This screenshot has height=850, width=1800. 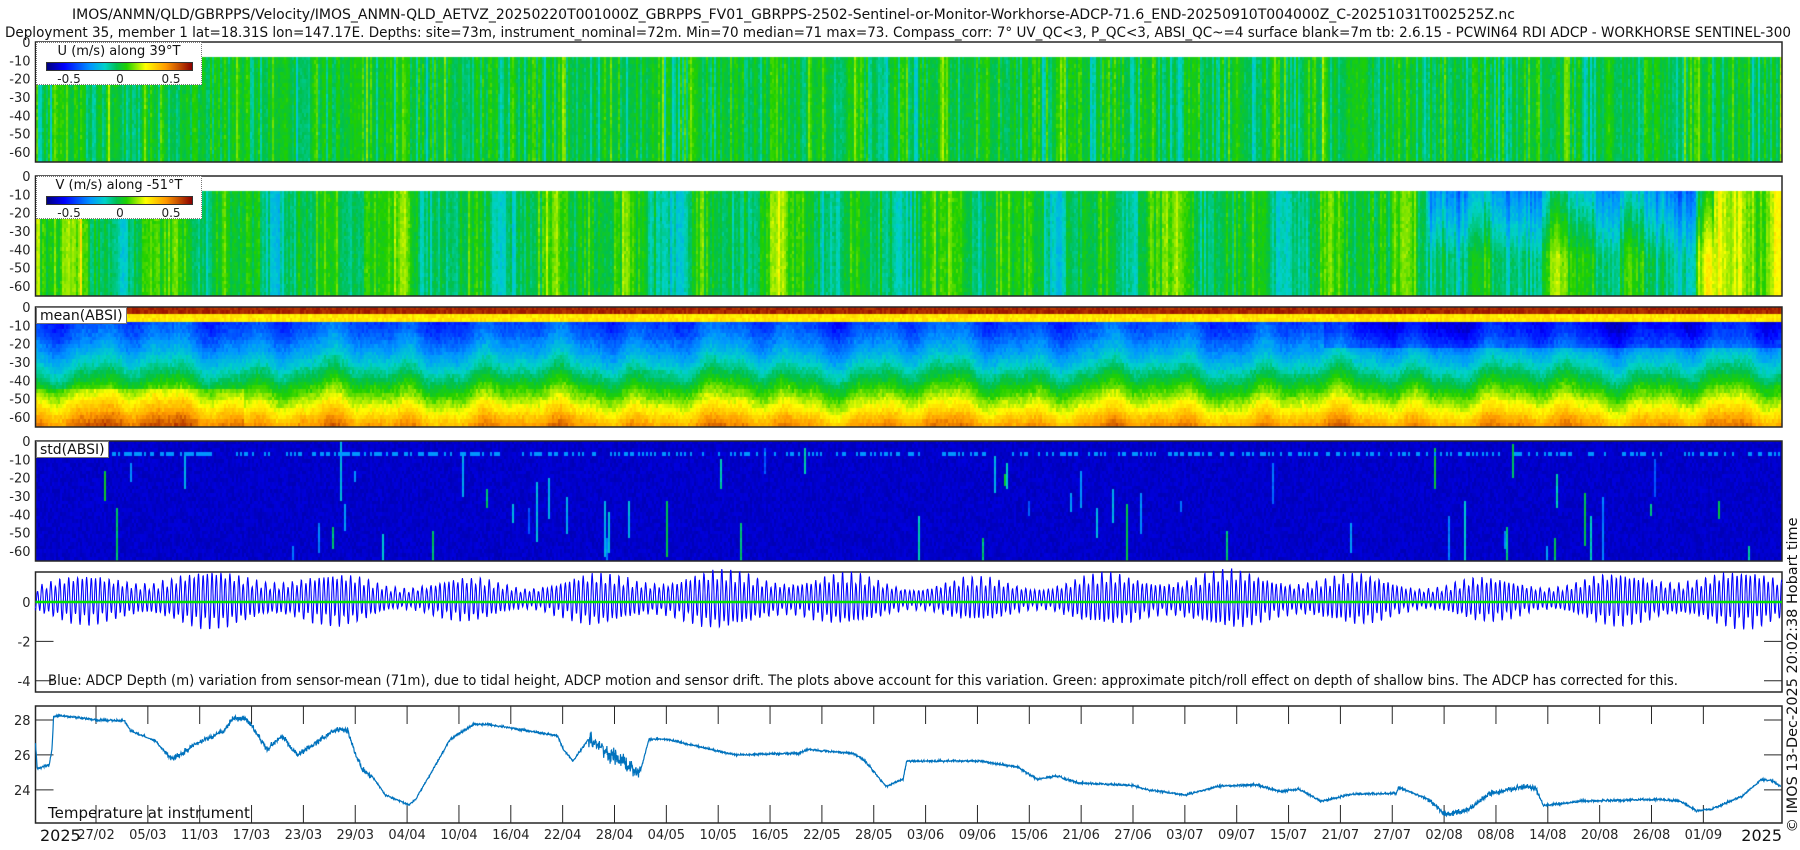 I want to click on x-tick-label: 01/09, so click(x=1703, y=835).